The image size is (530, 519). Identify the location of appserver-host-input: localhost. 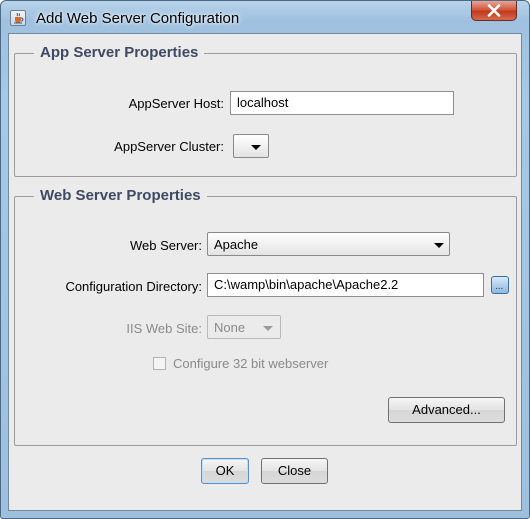
(342, 103).